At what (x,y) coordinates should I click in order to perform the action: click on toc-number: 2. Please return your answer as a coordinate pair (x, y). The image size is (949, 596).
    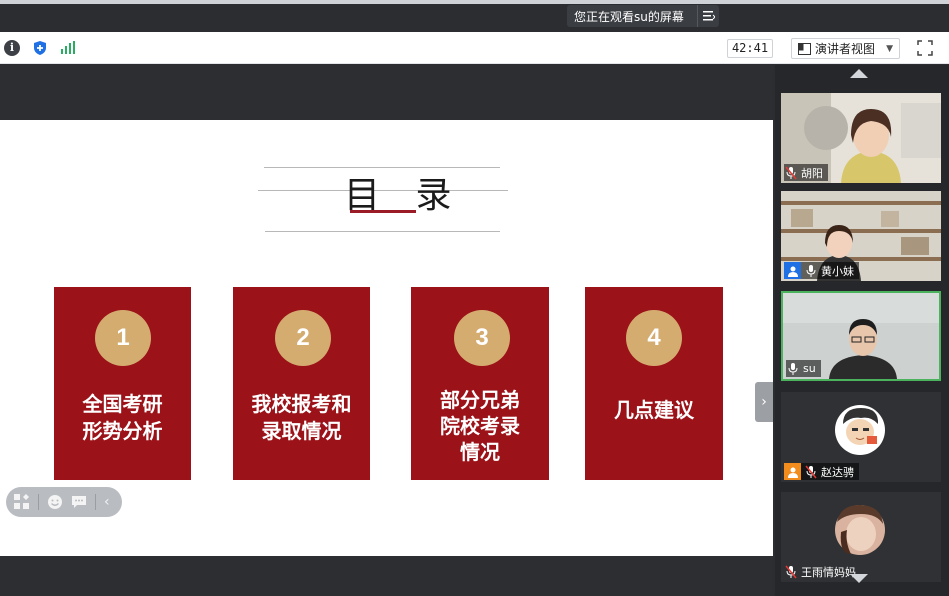
    Looking at the image, I should click on (303, 338).